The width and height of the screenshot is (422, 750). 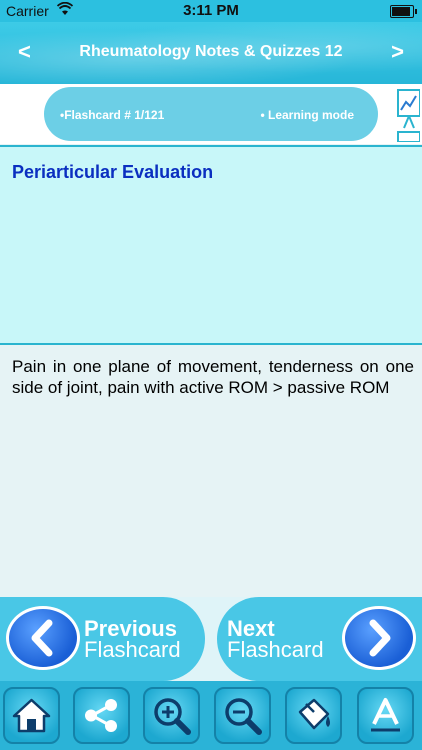 I want to click on paint-bucket-icon, so click(x=314, y=714).